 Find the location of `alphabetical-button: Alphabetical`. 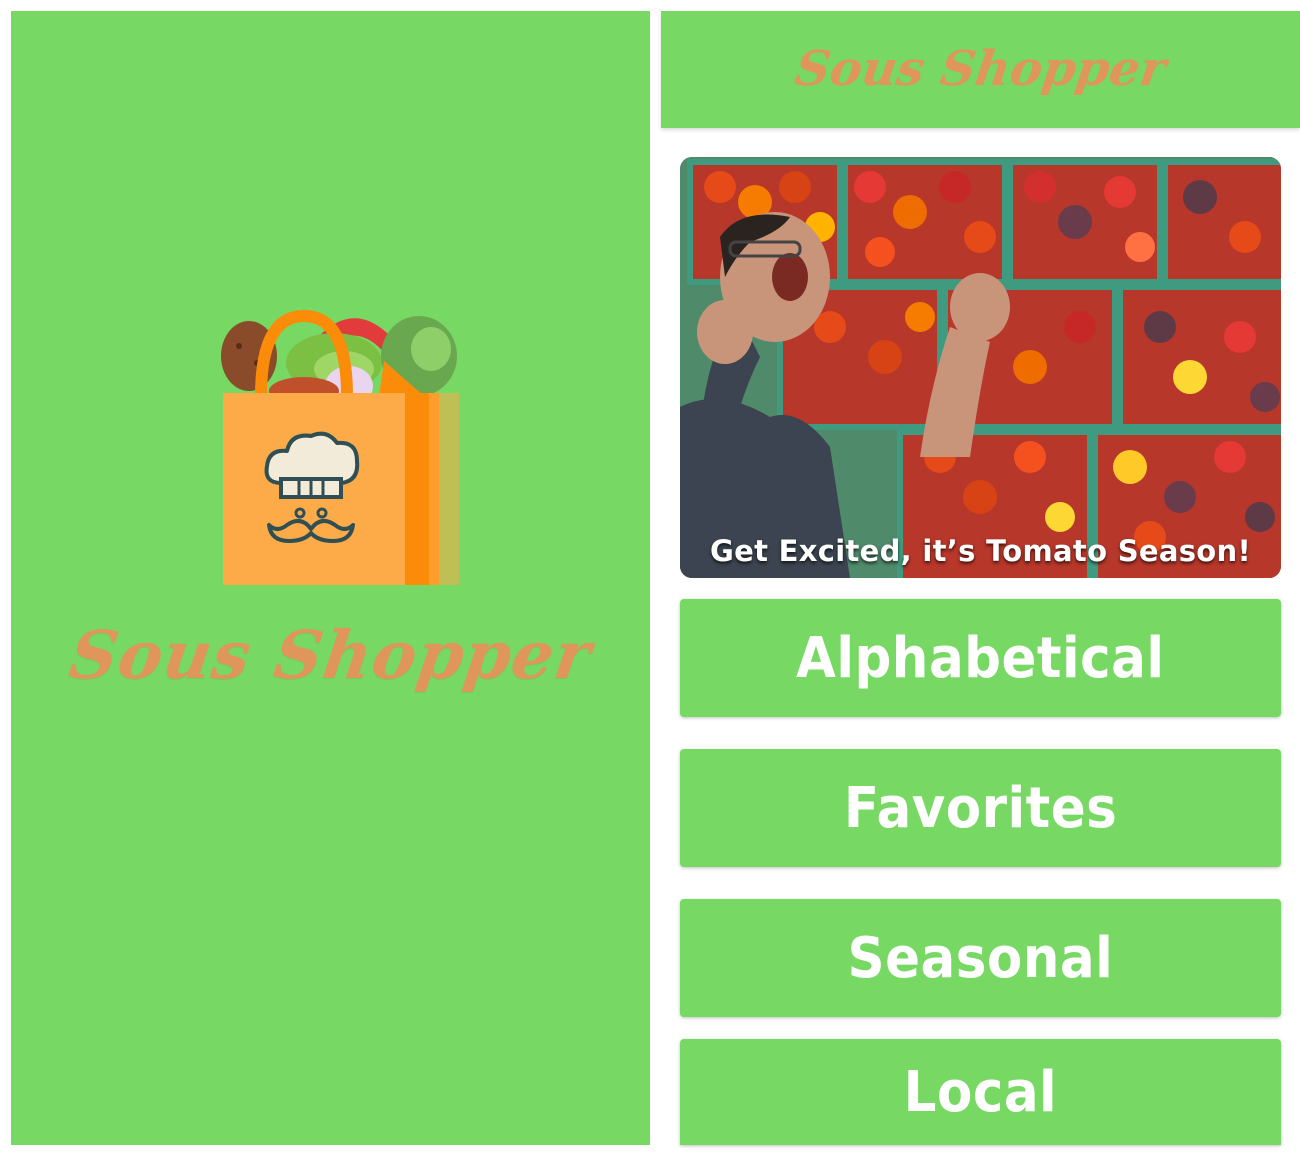

alphabetical-button: Alphabetical is located at coordinates (980, 658).